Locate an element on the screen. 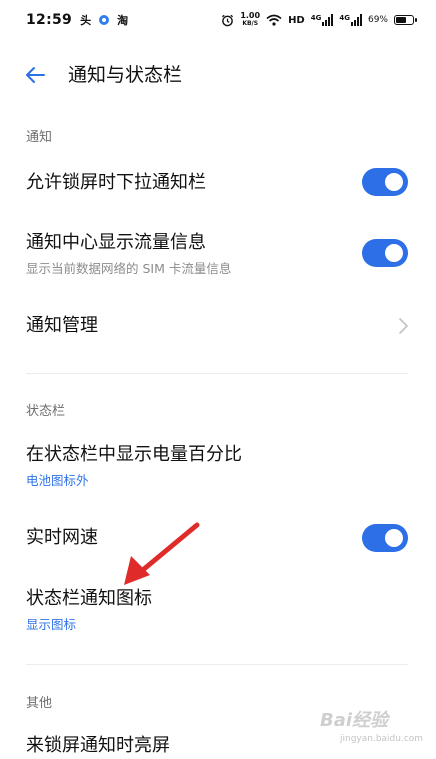 The height and width of the screenshot is (759, 436). section-label-notify: 通知 is located at coordinates (39, 137).